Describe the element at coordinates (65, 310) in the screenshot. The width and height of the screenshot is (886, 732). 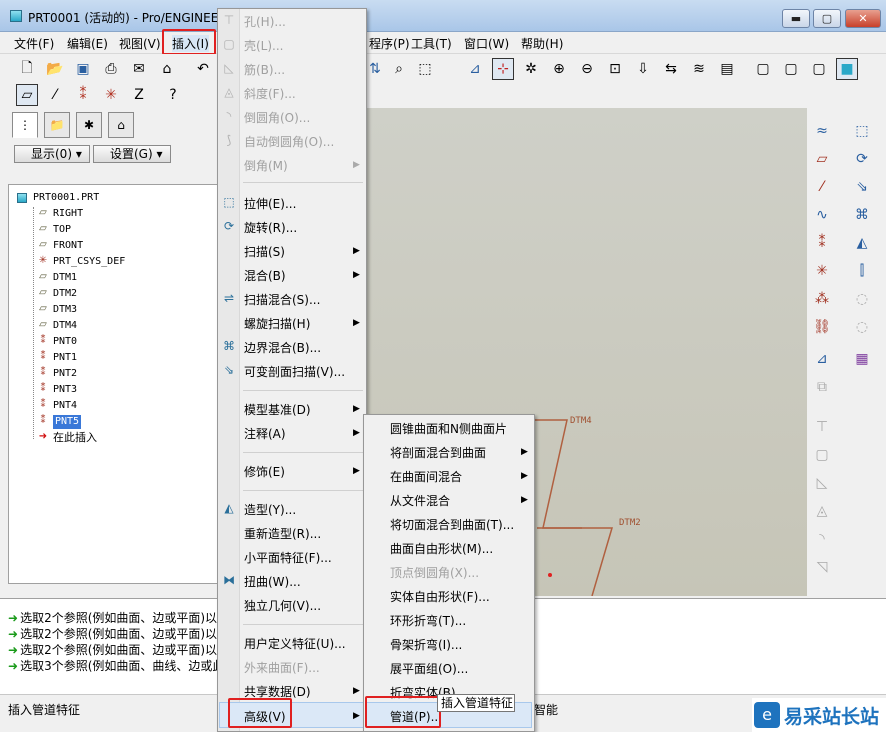
I see `tree-item-dtm3: DTM3` at that location.